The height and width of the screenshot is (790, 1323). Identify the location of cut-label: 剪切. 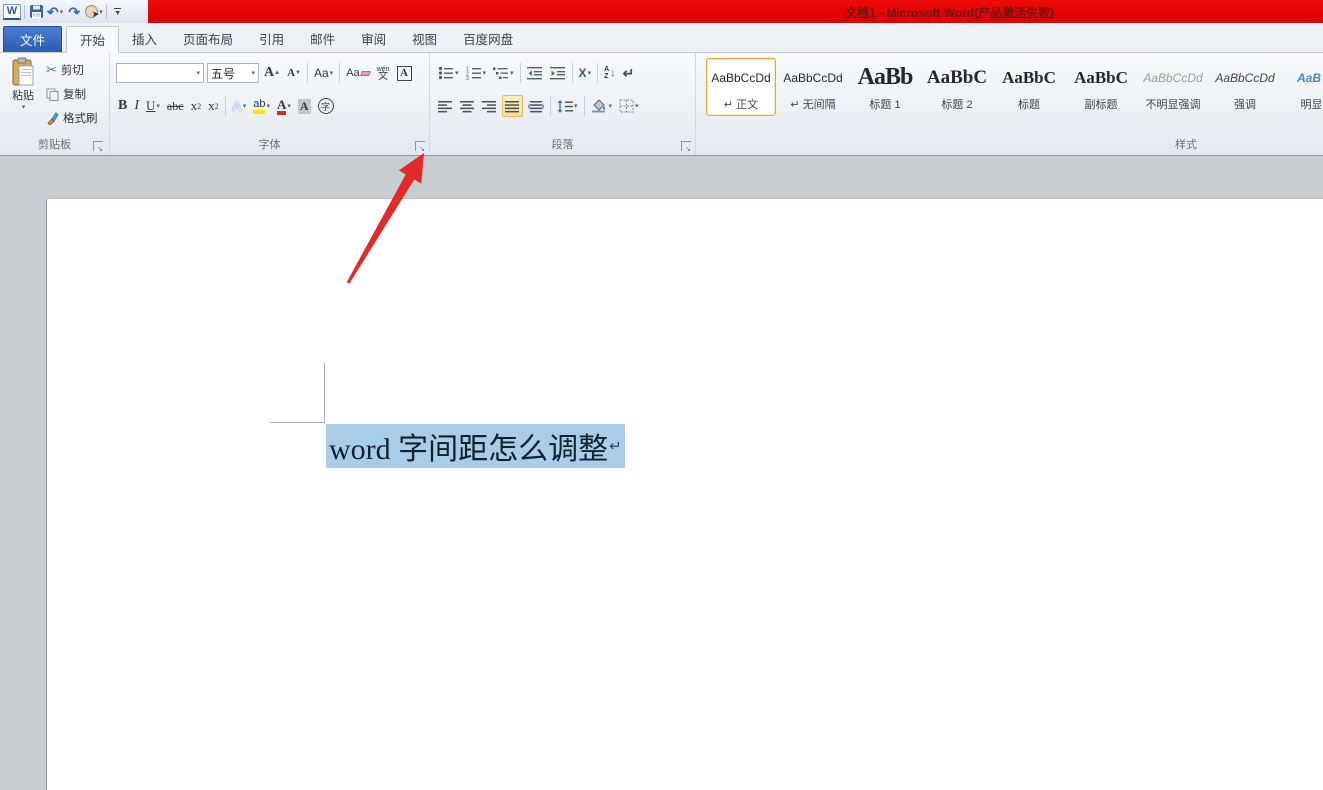
(72, 71).